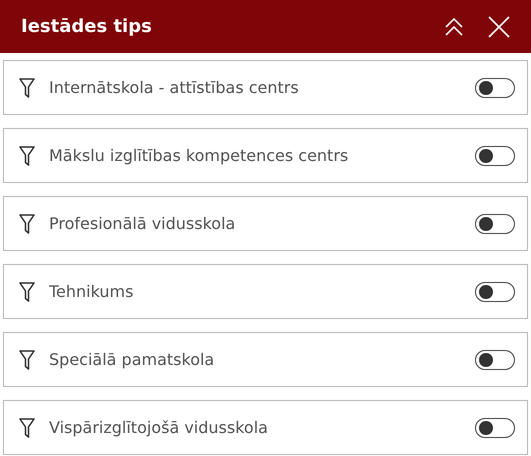  I want to click on filter-label: Vispārizglītojošā vidusskola, so click(159, 427).